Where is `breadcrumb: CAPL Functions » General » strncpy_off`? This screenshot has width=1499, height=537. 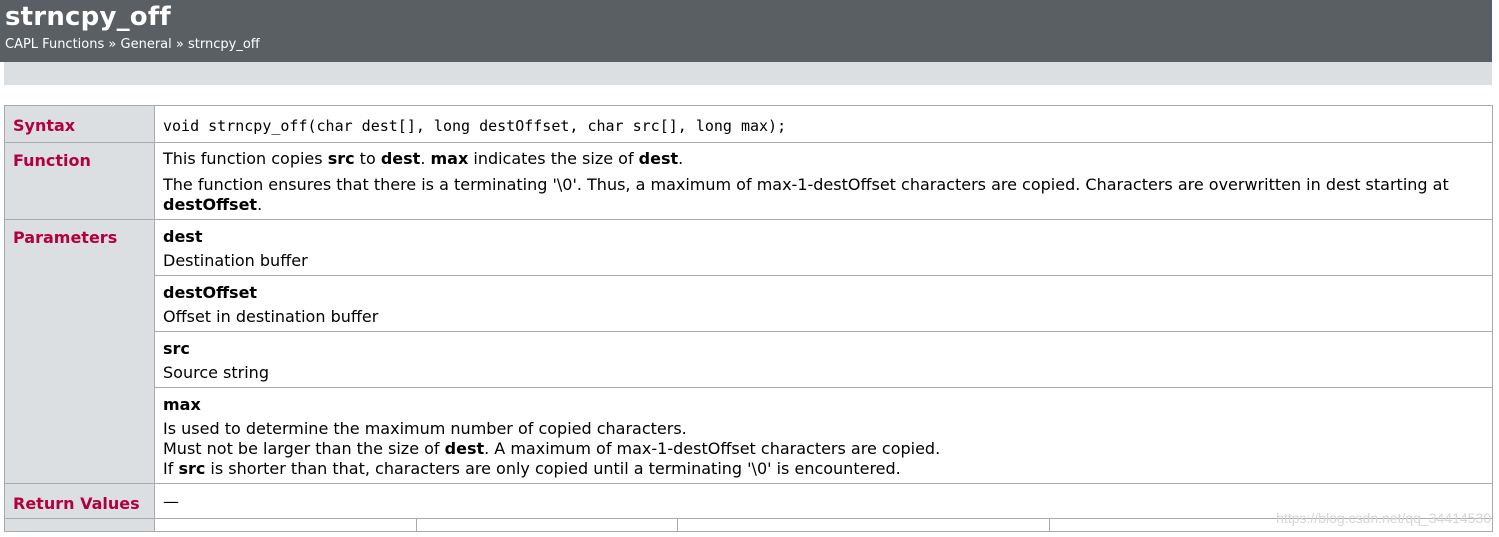
breadcrumb: CAPL Functions » General » strncpy_off is located at coordinates (132, 45).